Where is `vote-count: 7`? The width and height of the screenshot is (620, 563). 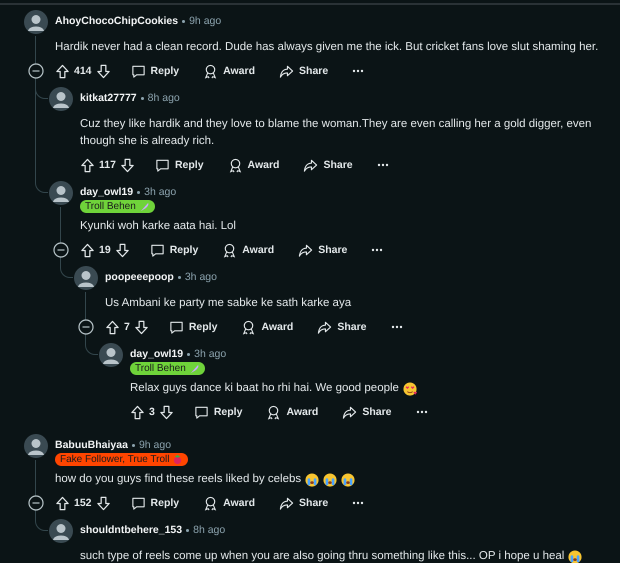
vote-count: 7 is located at coordinates (127, 327).